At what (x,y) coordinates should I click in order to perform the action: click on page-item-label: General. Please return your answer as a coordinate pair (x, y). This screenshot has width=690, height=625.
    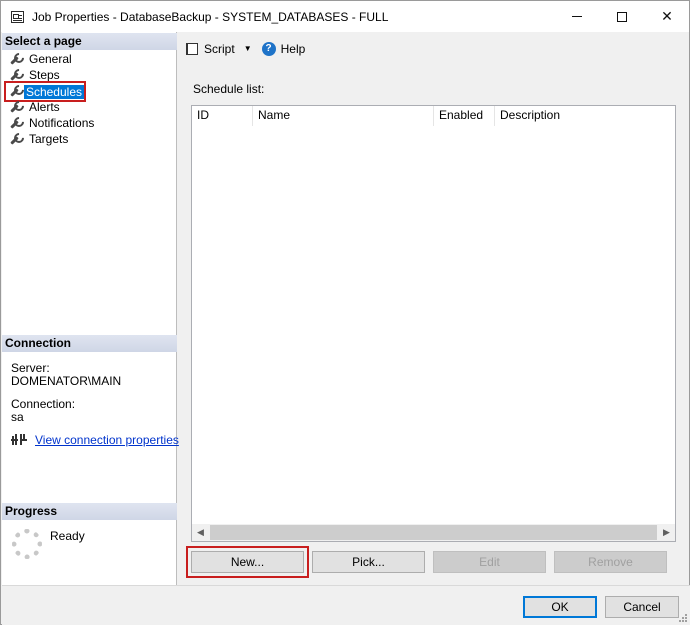
    Looking at the image, I should click on (50, 59).